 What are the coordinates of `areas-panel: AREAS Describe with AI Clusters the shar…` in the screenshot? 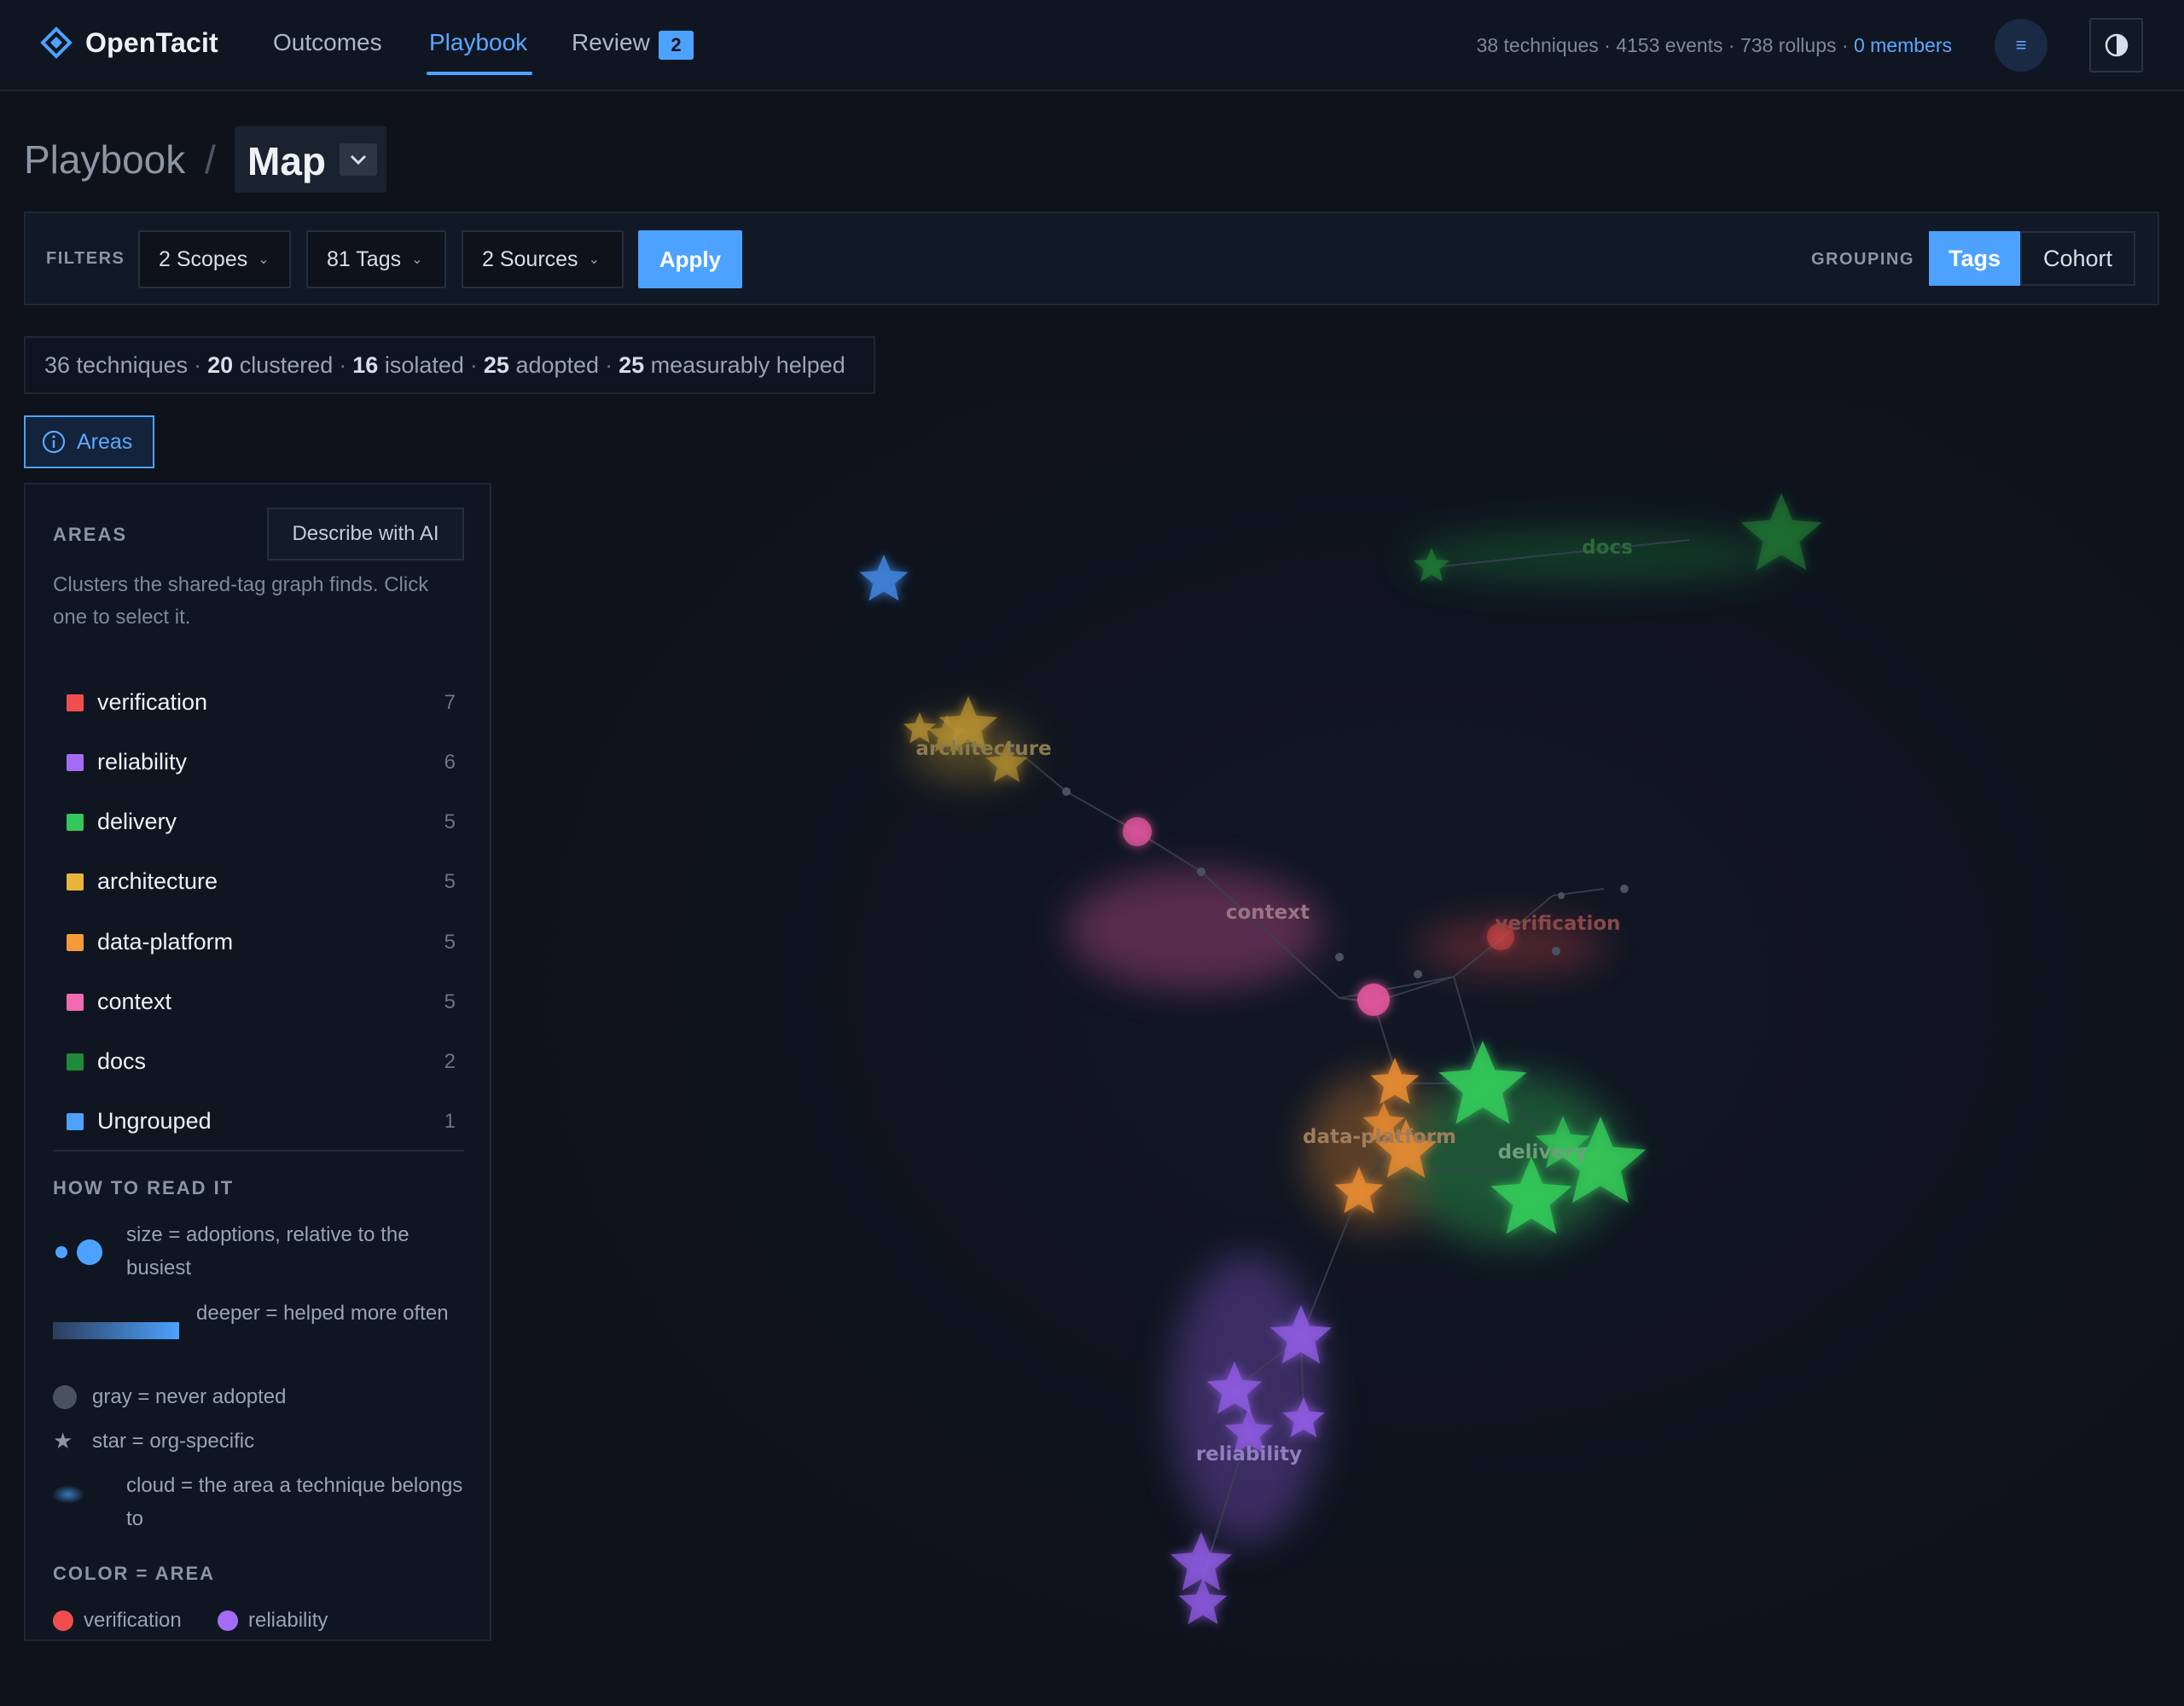 It's located at (257, 1062).